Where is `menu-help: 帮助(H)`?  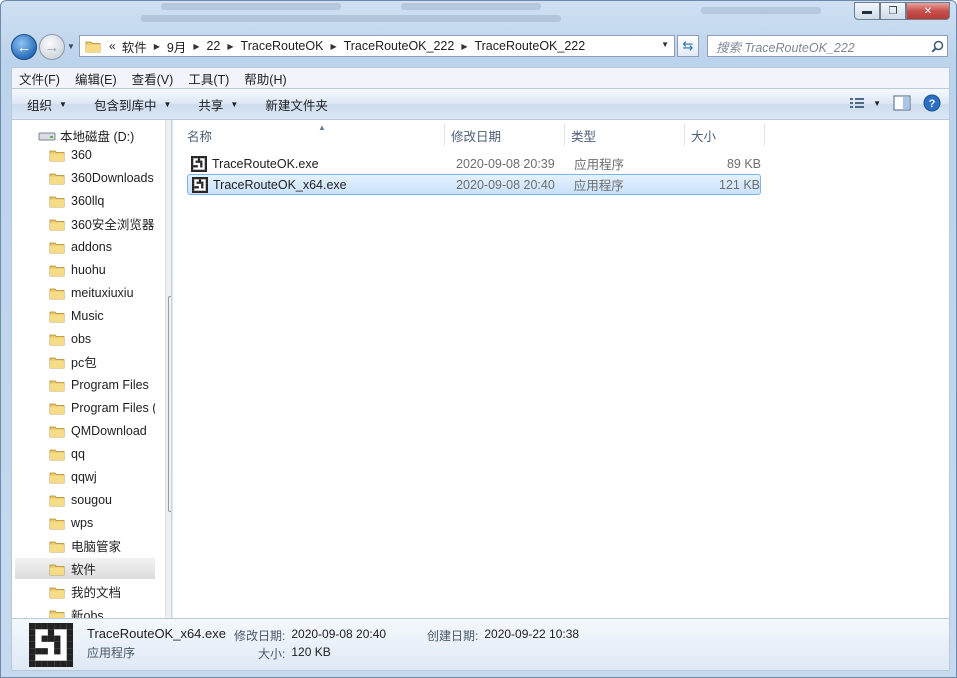 menu-help: 帮助(H) is located at coordinates (265, 78).